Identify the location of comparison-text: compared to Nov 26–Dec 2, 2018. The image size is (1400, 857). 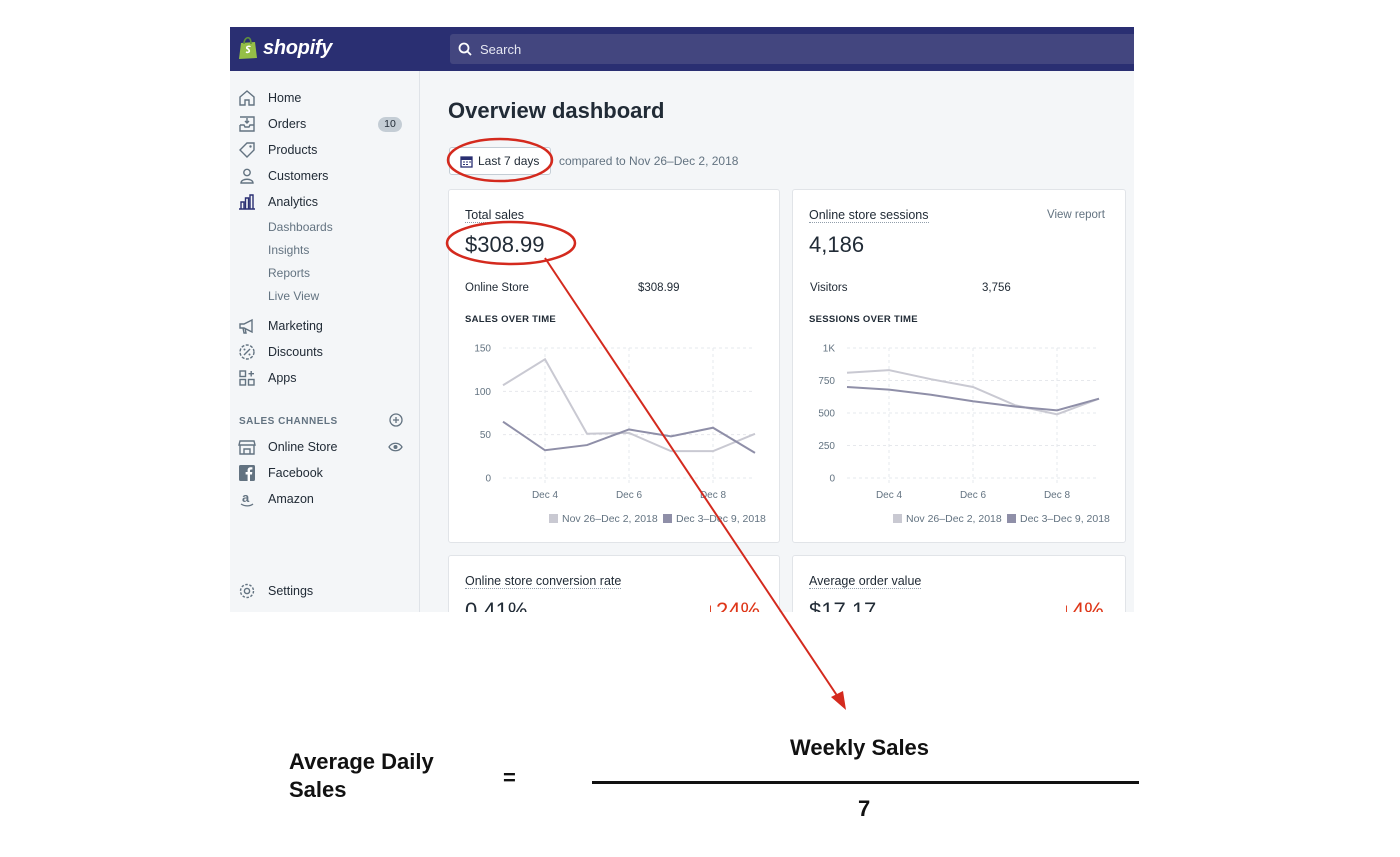
(649, 161).